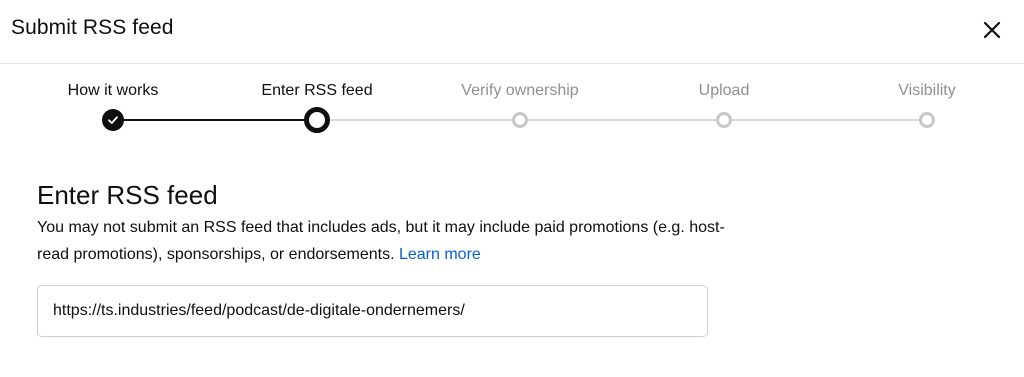 This screenshot has width=1024, height=377. I want to click on step-dot-upload, so click(724, 120).